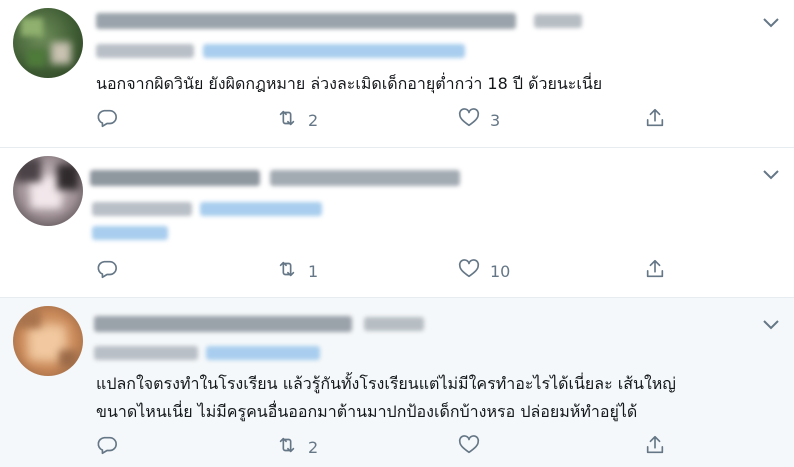  I want to click on like-button: 10, so click(484, 271).